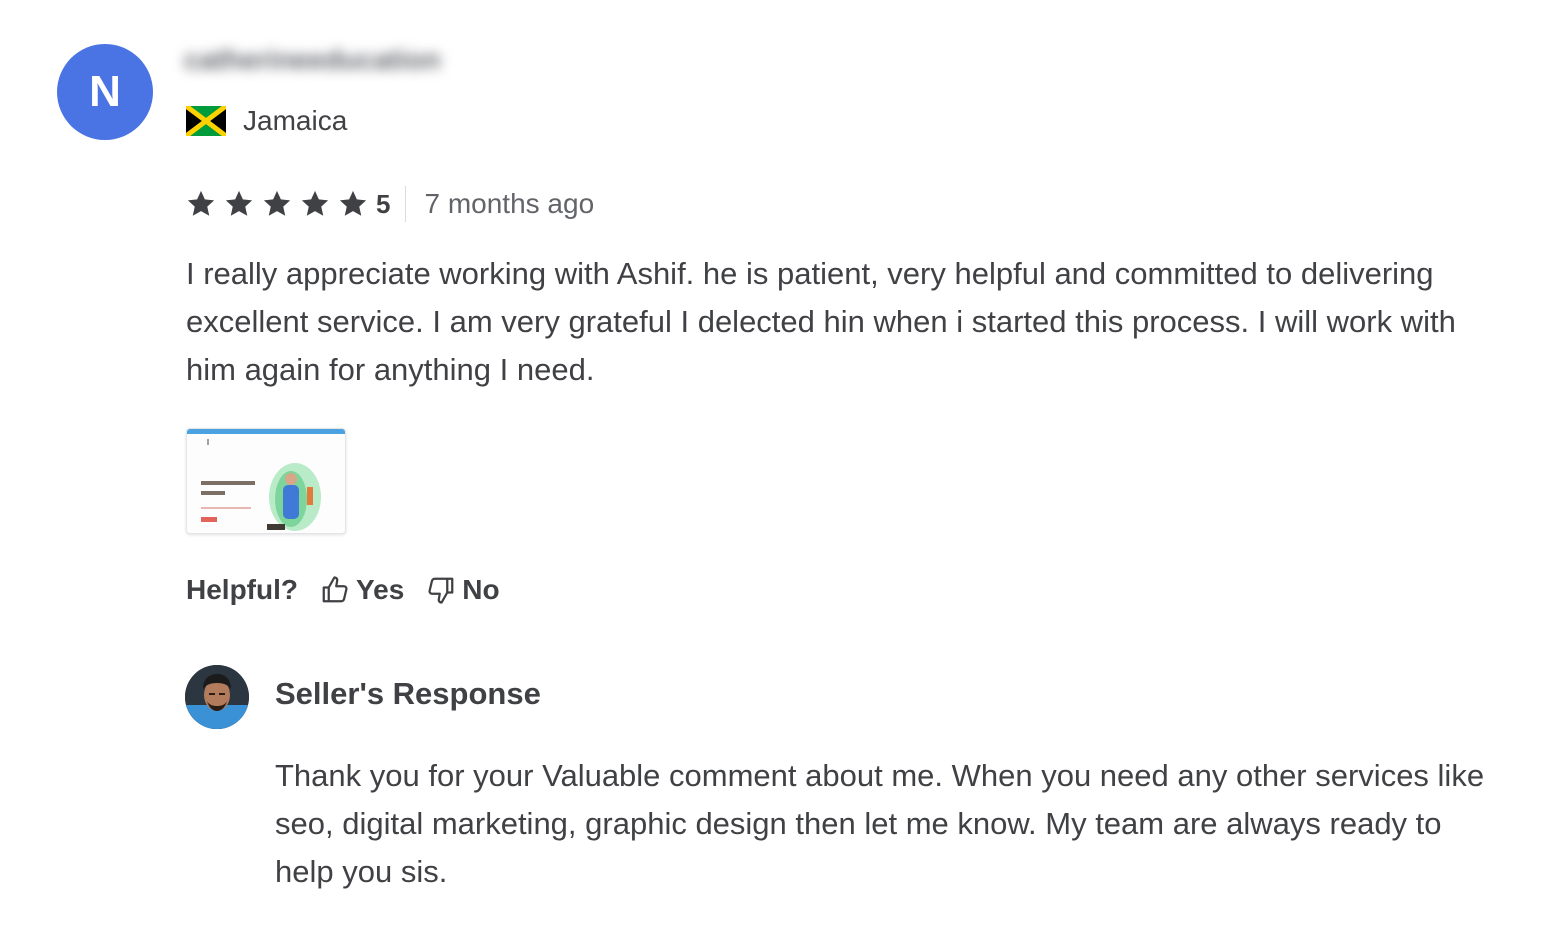 Image resolution: width=1559 pixels, height=943 pixels. I want to click on image-thumbnail-icon, so click(266, 481).